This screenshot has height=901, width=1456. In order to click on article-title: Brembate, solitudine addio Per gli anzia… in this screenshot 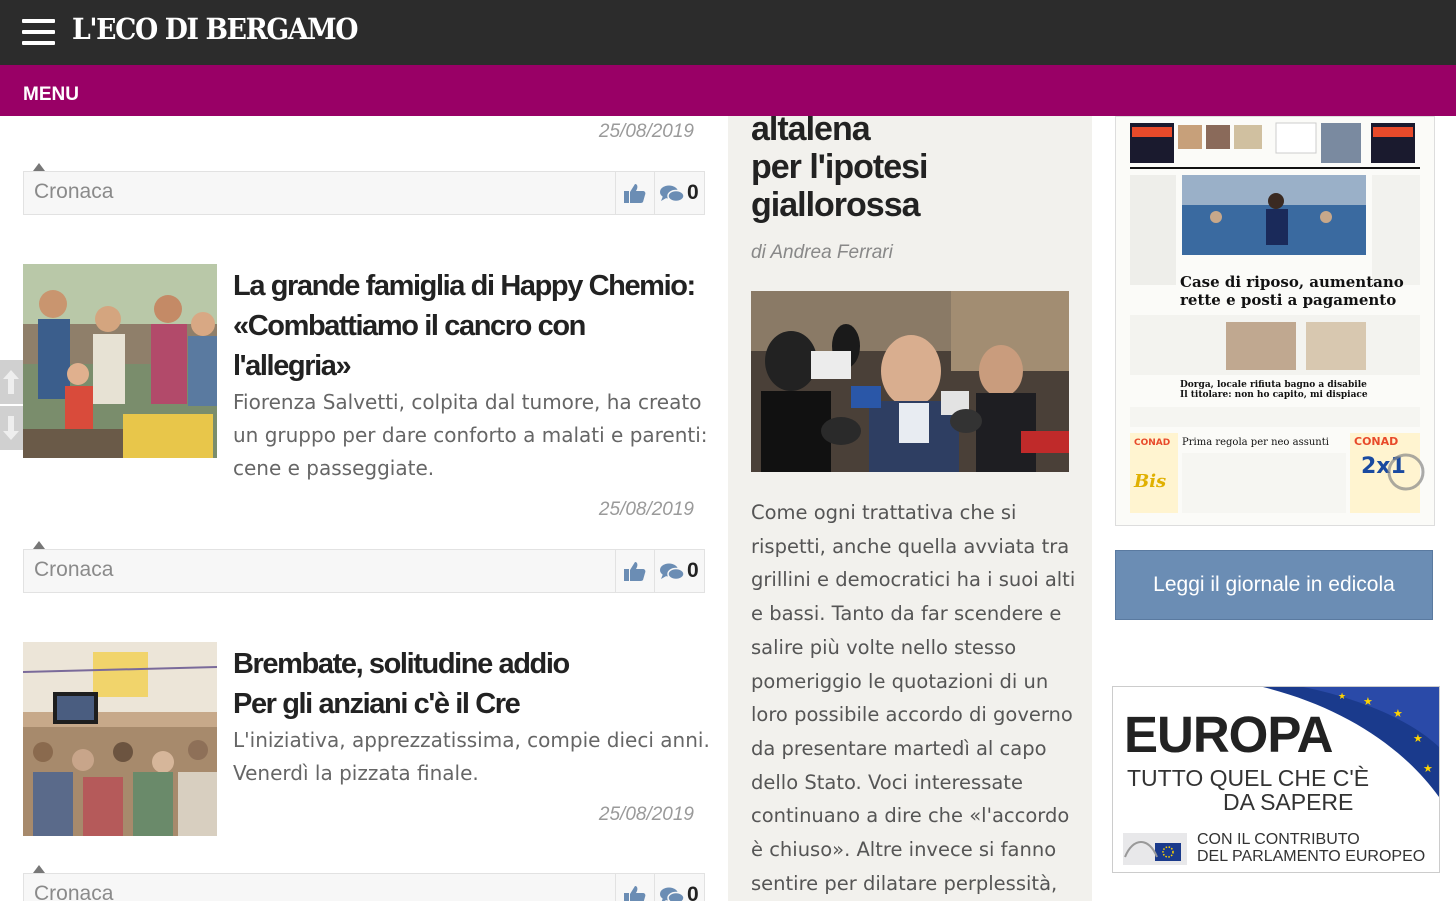, I will do `click(470, 684)`.